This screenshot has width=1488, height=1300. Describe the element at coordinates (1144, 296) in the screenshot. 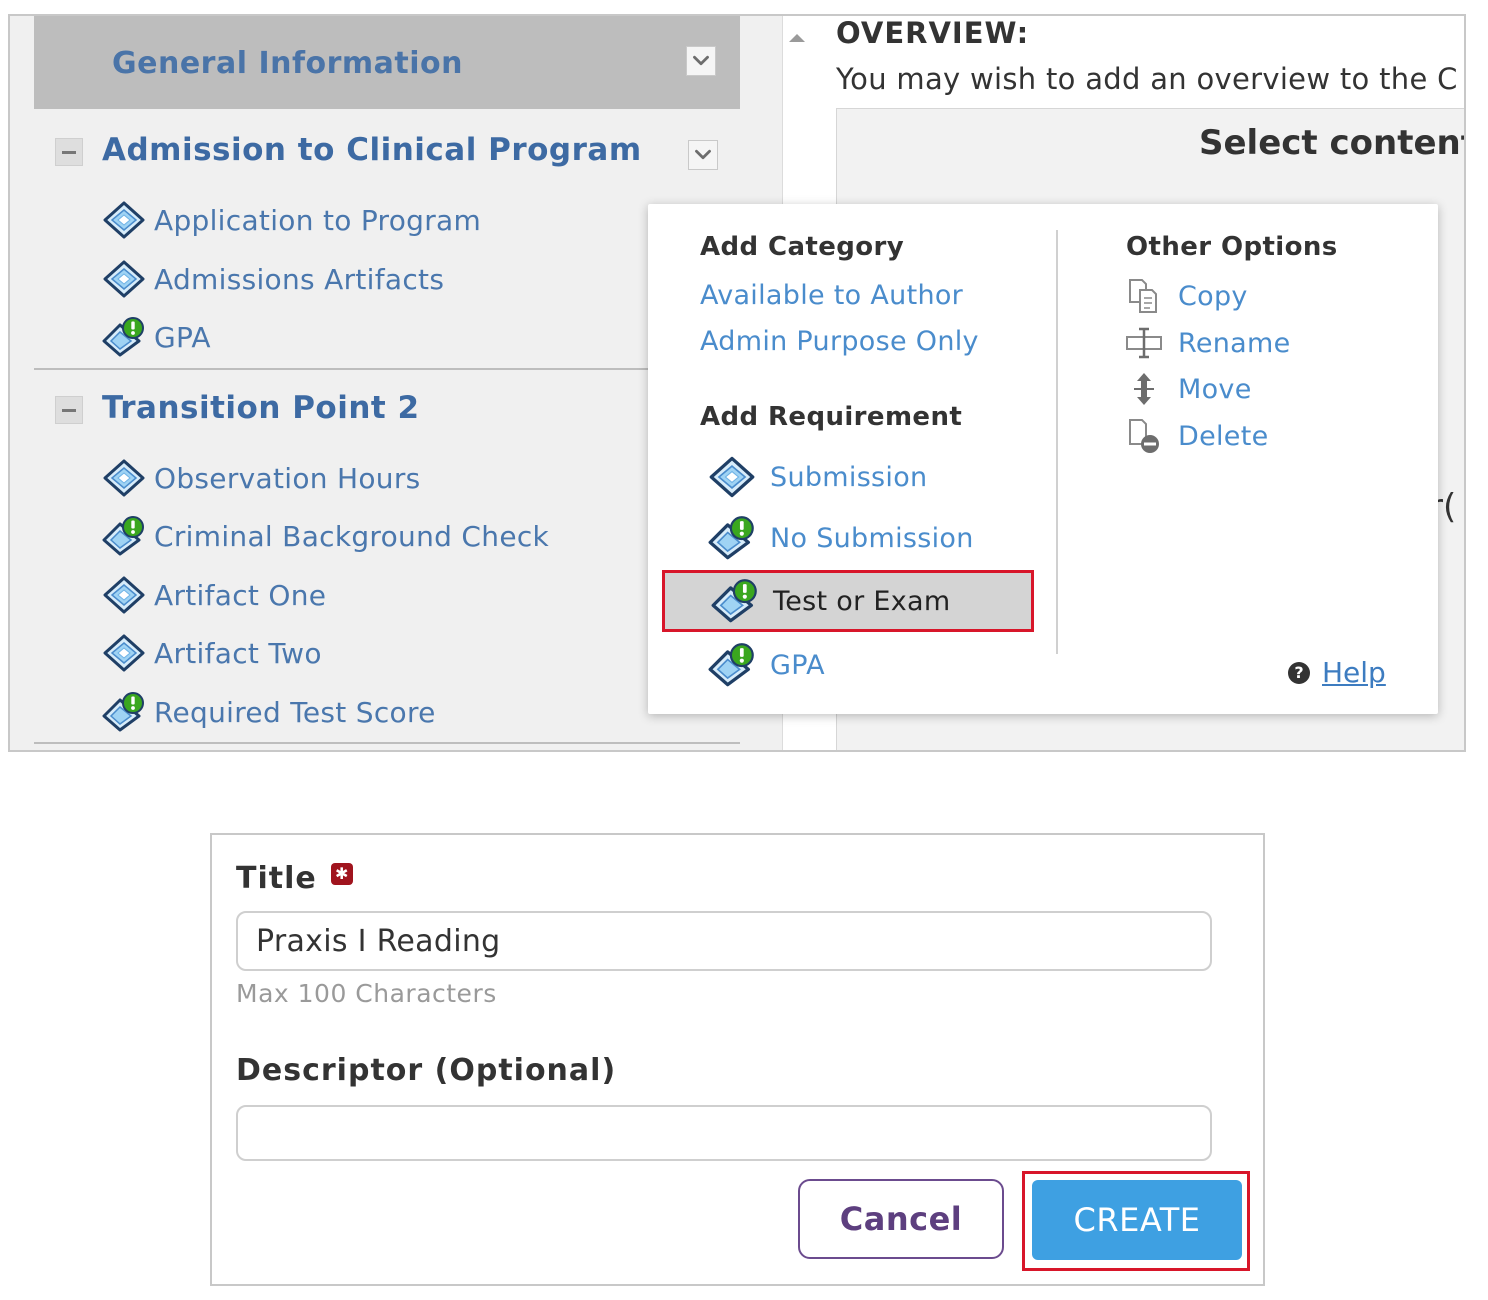

I see `copy-icon` at that location.